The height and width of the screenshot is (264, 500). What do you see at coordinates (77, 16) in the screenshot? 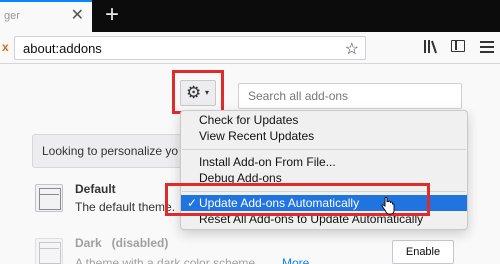
I see `close-icon: ✕` at bounding box center [77, 16].